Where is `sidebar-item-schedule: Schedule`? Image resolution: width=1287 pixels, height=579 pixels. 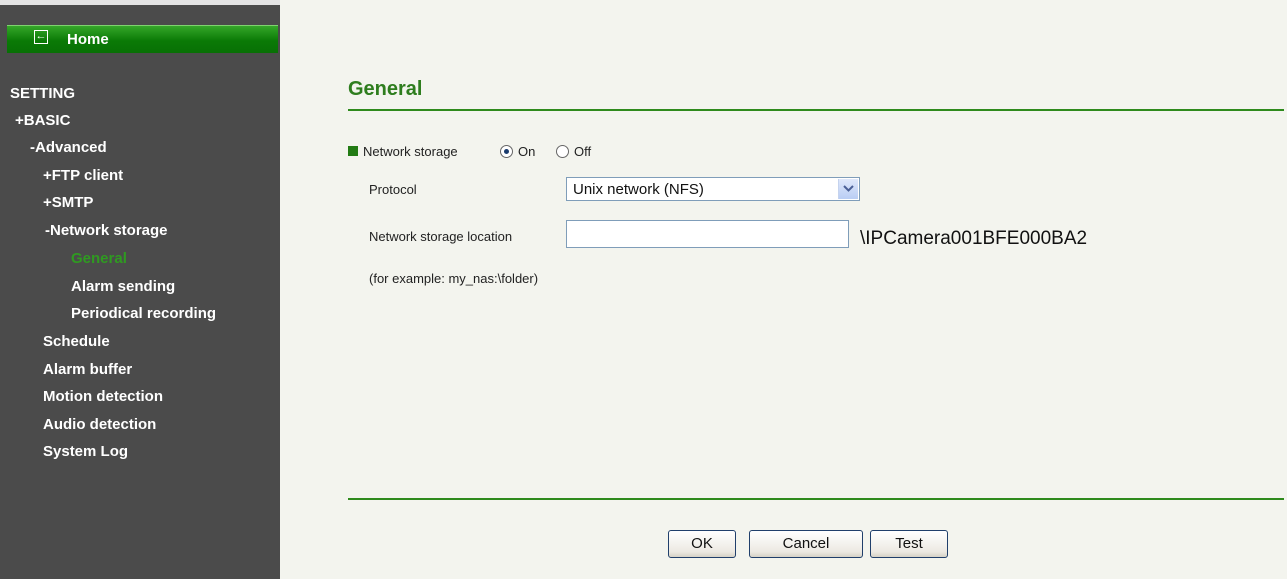
sidebar-item-schedule: Schedule is located at coordinates (76, 341).